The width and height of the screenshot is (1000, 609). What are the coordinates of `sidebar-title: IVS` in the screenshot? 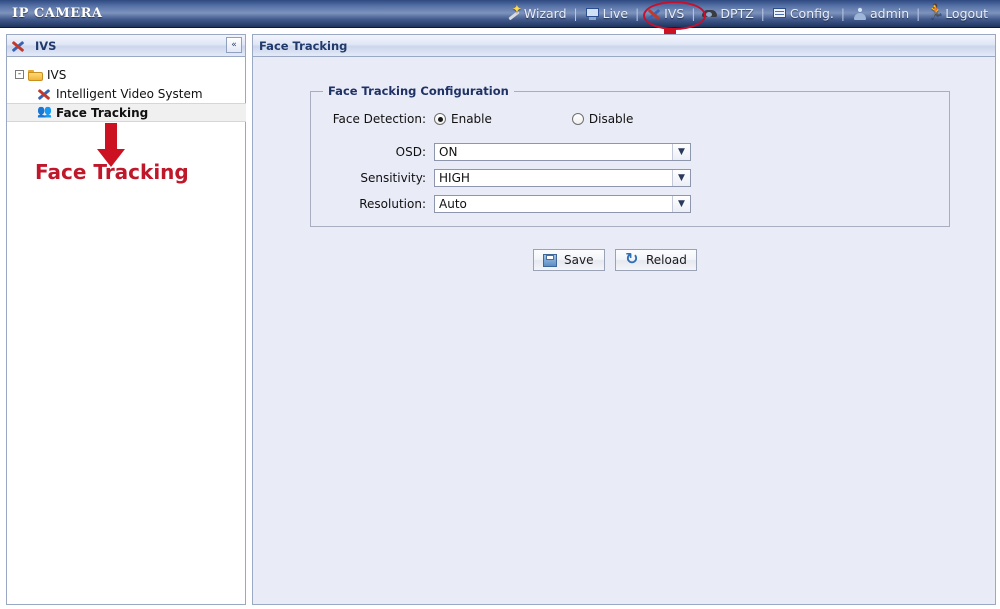 It's located at (46, 45).